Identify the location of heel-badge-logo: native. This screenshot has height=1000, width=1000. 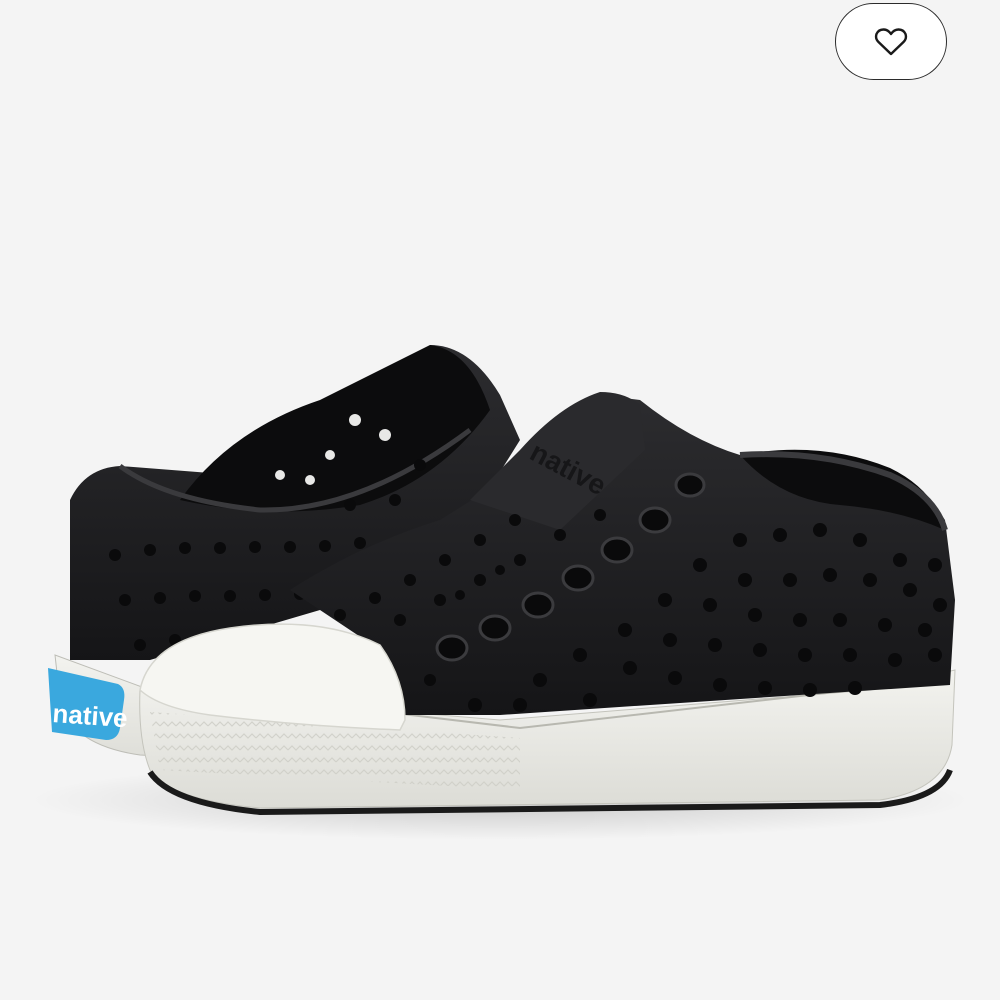
(90, 715).